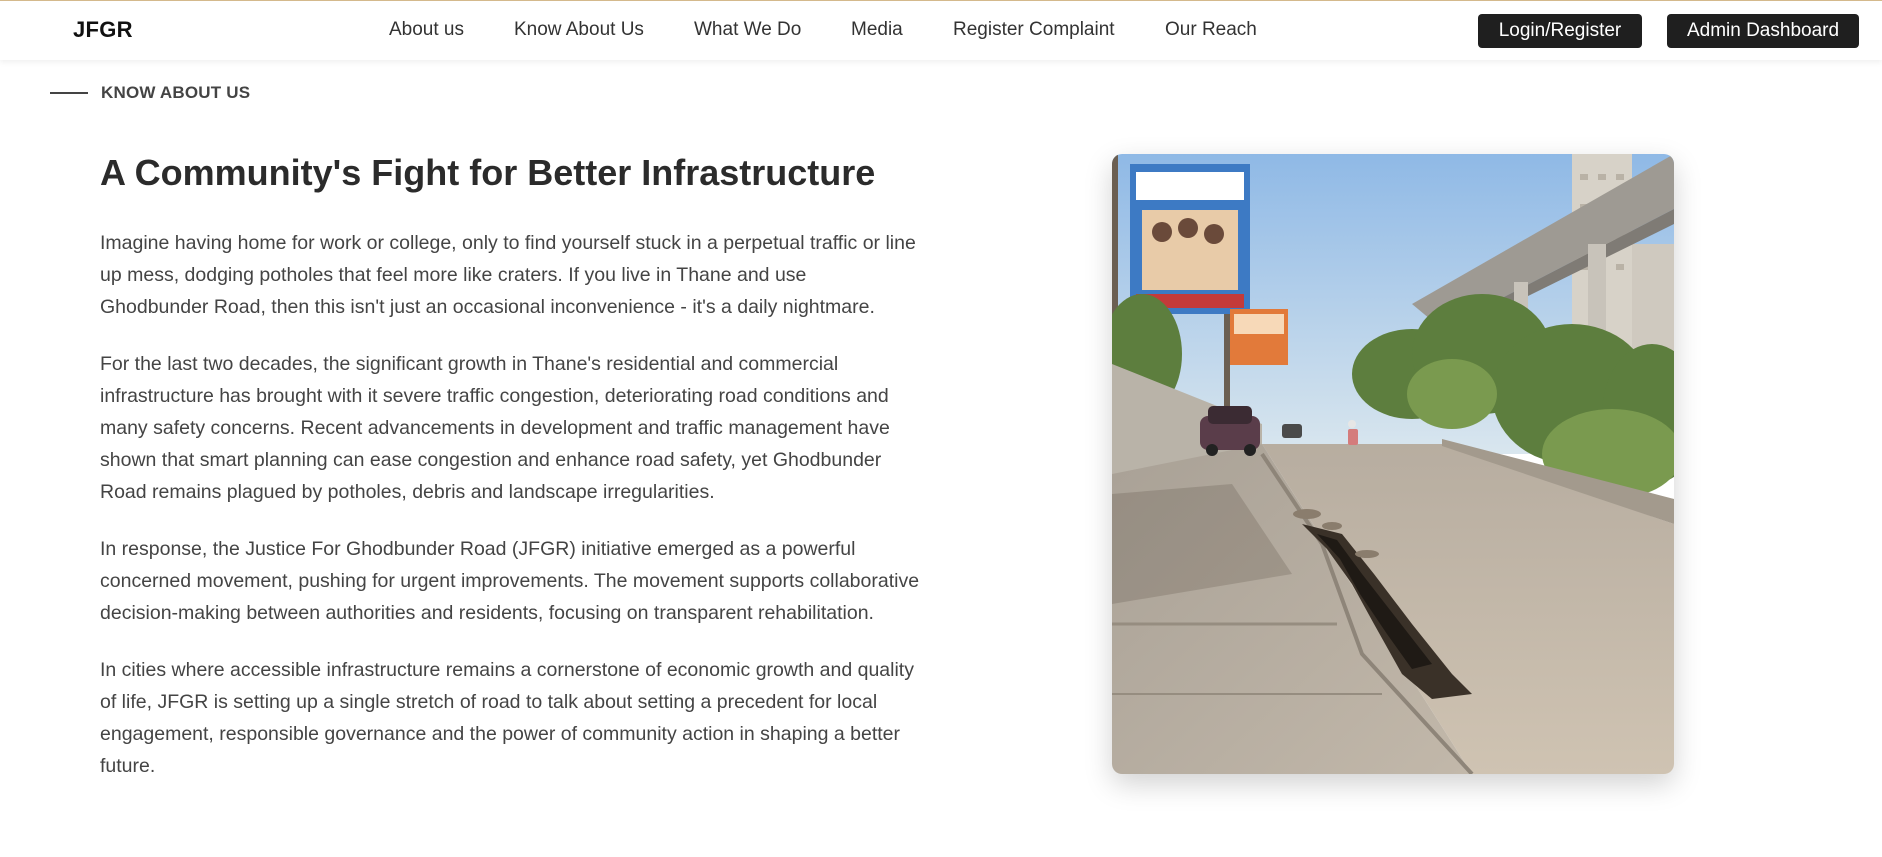  What do you see at coordinates (103, 30) in the screenshot?
I see `brand-logo: JFGR` at bounding box center [103, 30].